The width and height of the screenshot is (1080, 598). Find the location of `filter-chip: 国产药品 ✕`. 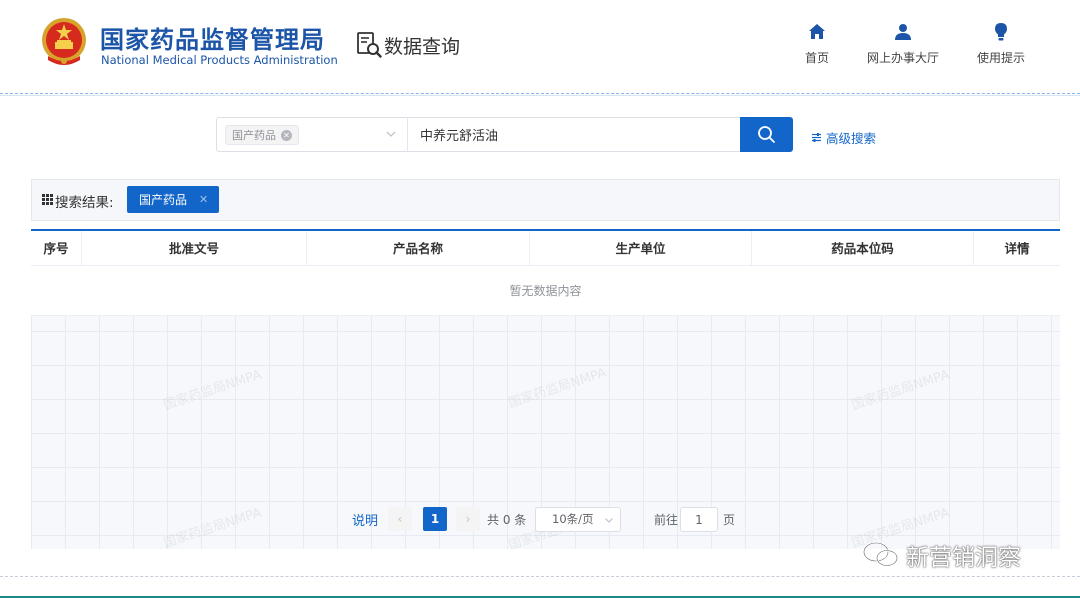

filter-chip: 国产药品 ✕ is located at coordinates (173, 199).